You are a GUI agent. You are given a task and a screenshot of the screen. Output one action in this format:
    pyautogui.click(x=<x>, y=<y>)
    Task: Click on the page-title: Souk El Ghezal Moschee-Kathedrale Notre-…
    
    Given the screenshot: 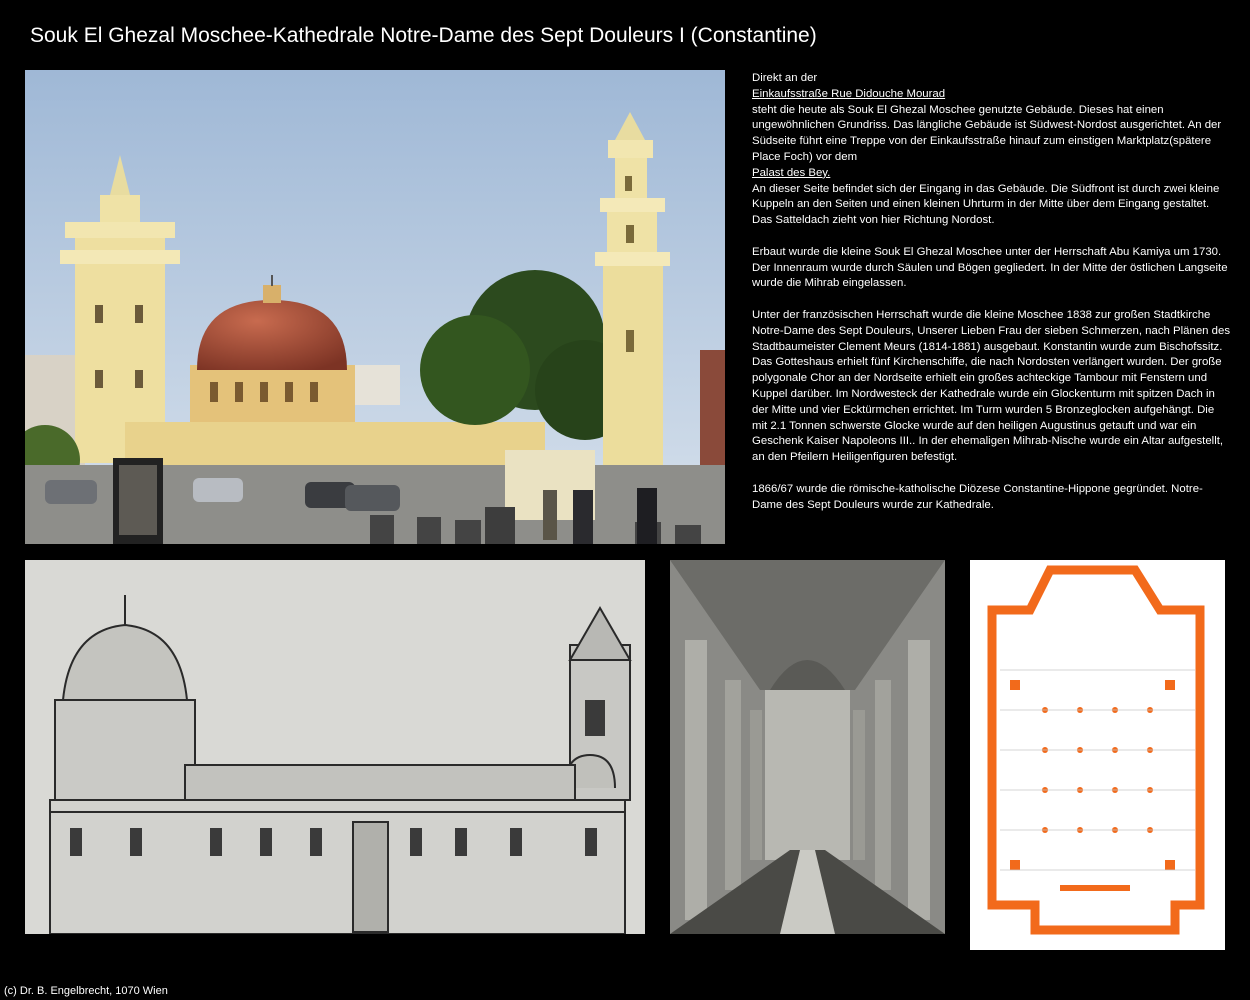 What is the action you would take?
    pyautogui.click(x=423, y=35)
    